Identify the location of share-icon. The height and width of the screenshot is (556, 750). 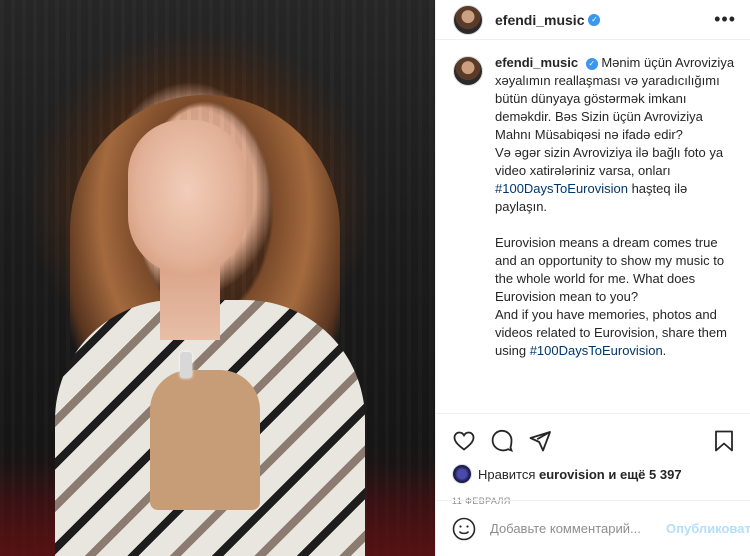
(540, 441).